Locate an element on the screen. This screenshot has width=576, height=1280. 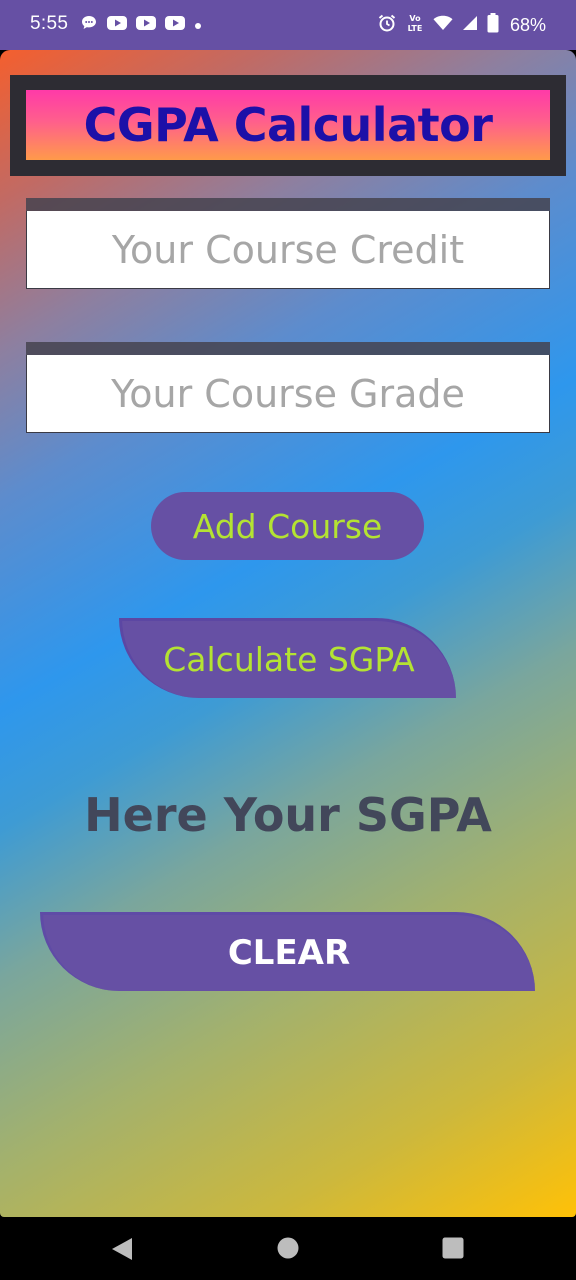
grade-field-container is located at coordinates (288, 387).